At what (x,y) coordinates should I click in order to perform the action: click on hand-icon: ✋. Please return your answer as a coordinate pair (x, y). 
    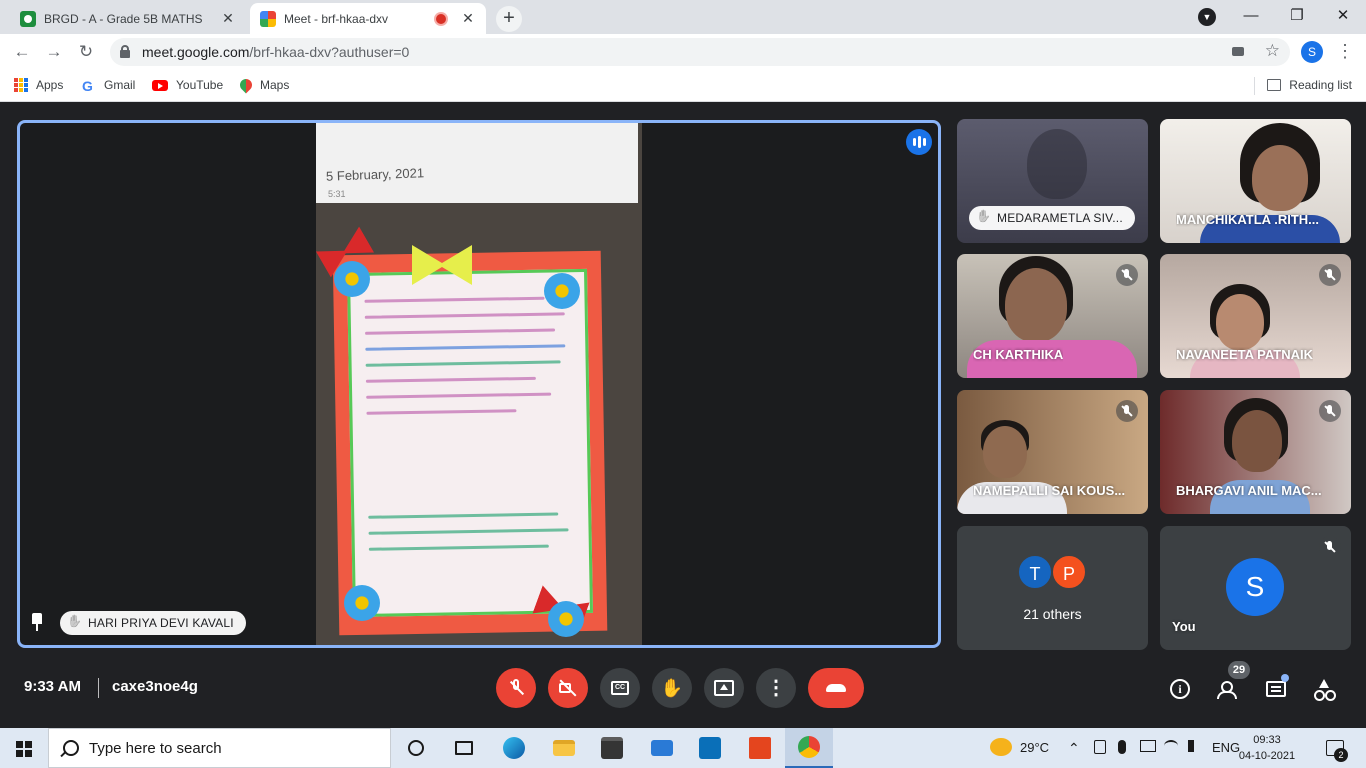
    Looking at the image, I should click on (672, 688).